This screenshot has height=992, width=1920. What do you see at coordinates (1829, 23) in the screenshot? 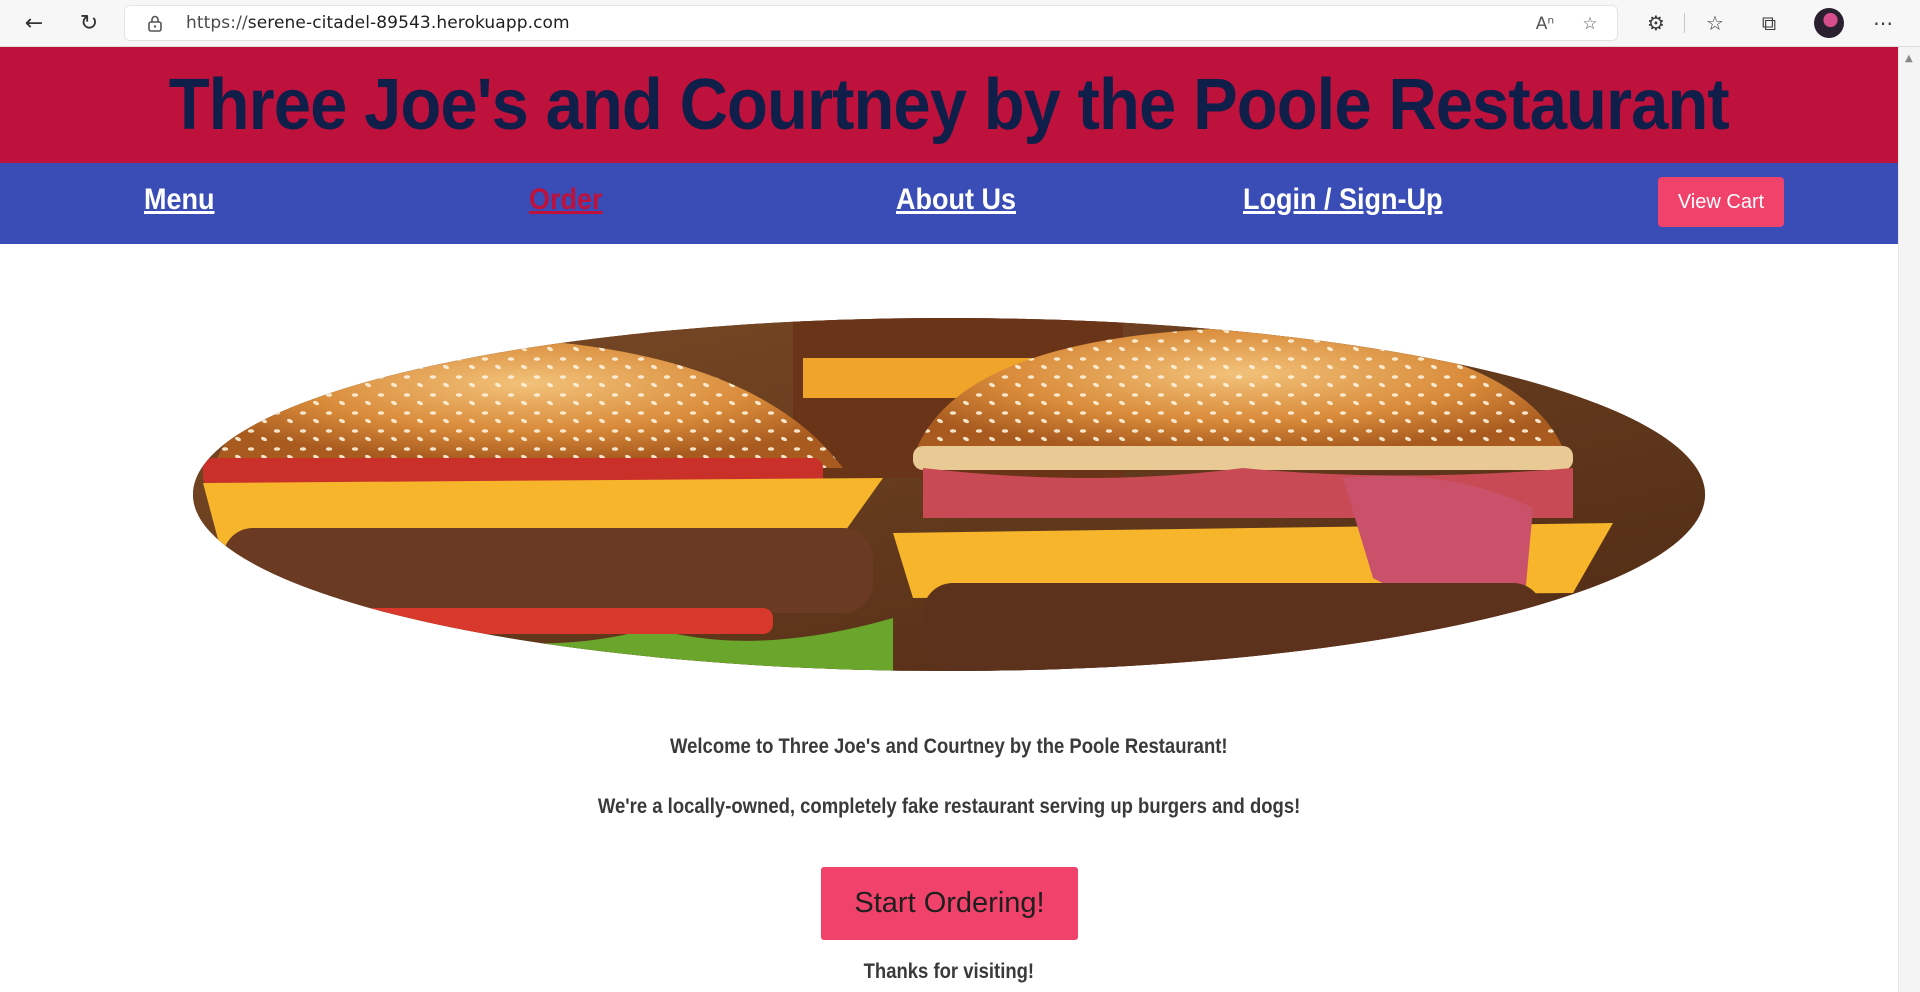
I see `avatar` at bounding box center [1829, 23].